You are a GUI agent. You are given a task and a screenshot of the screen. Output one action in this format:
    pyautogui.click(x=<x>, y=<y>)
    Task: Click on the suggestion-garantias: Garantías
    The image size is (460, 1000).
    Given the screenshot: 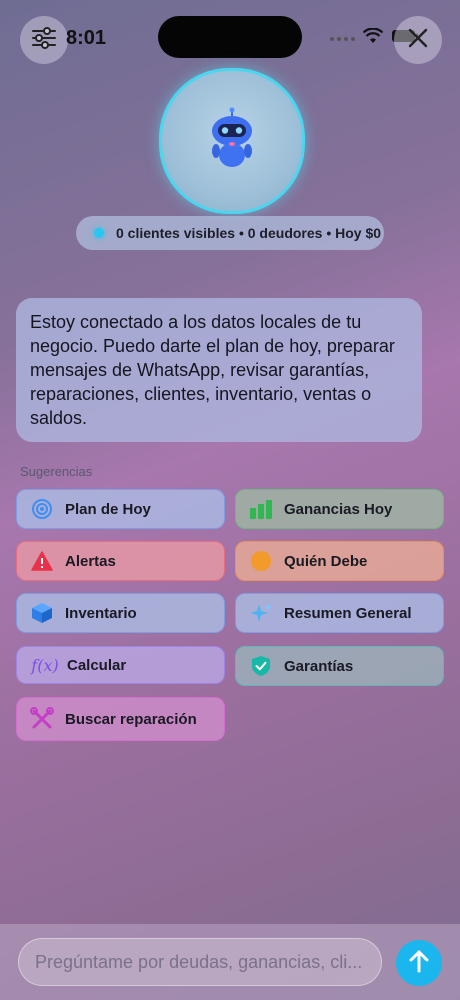 What is the action you would take?
    pyautogui.click(x=339, y=666)
    